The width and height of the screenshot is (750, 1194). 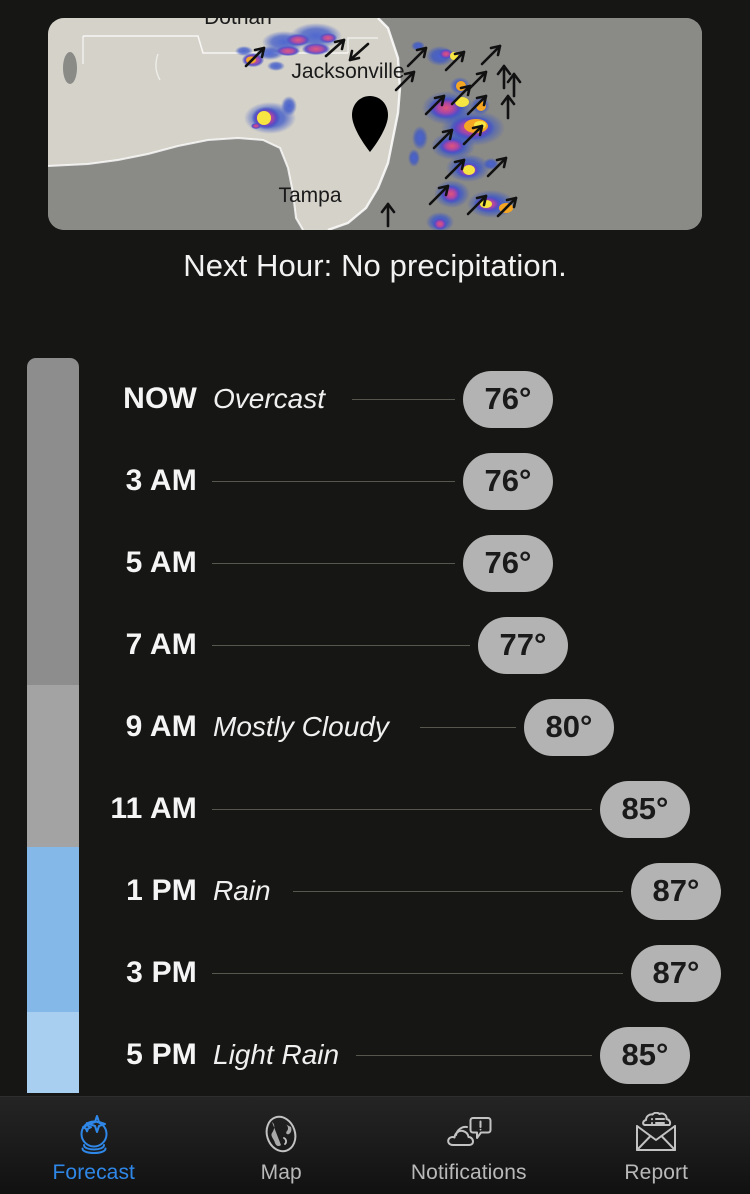 I want to click on next-hour-summary: Next Hour: No precipitation., so click(x=375, y=265).